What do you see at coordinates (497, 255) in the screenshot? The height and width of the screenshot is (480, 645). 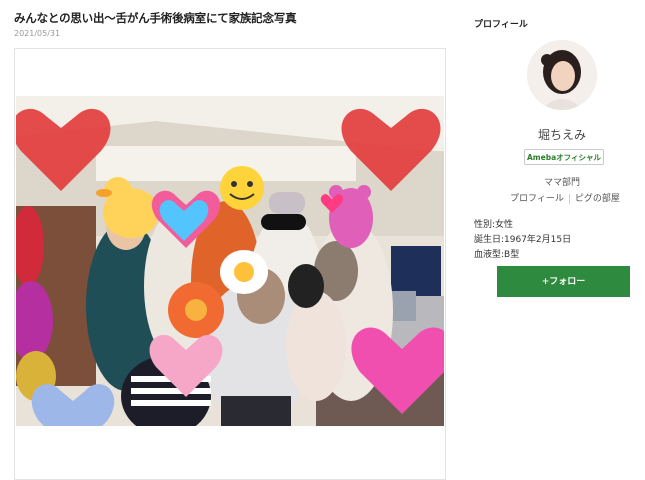 I see `profile-blood-type: 血液型:B型` at bounding box center [497, 255].